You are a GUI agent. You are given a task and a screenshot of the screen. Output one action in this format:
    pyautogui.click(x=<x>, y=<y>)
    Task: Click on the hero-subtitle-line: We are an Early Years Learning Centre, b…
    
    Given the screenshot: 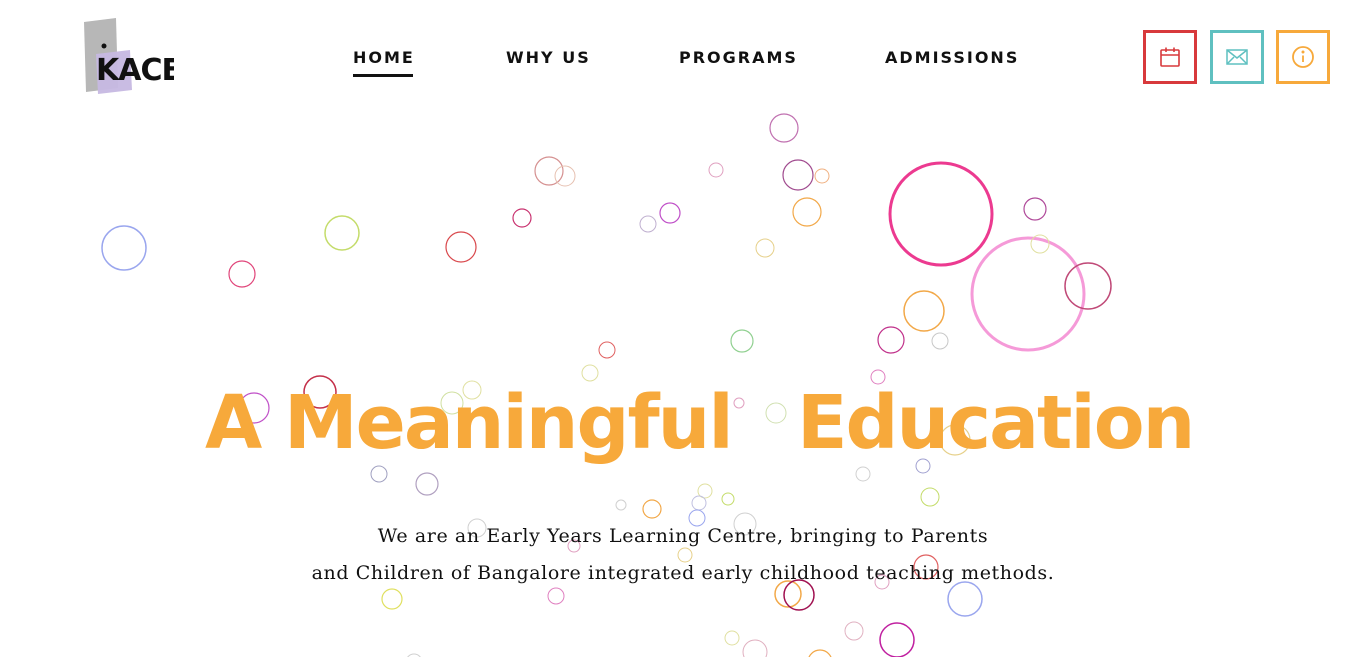 What is the action you would take?
    pyautogui.click(x=683, y=536)
    